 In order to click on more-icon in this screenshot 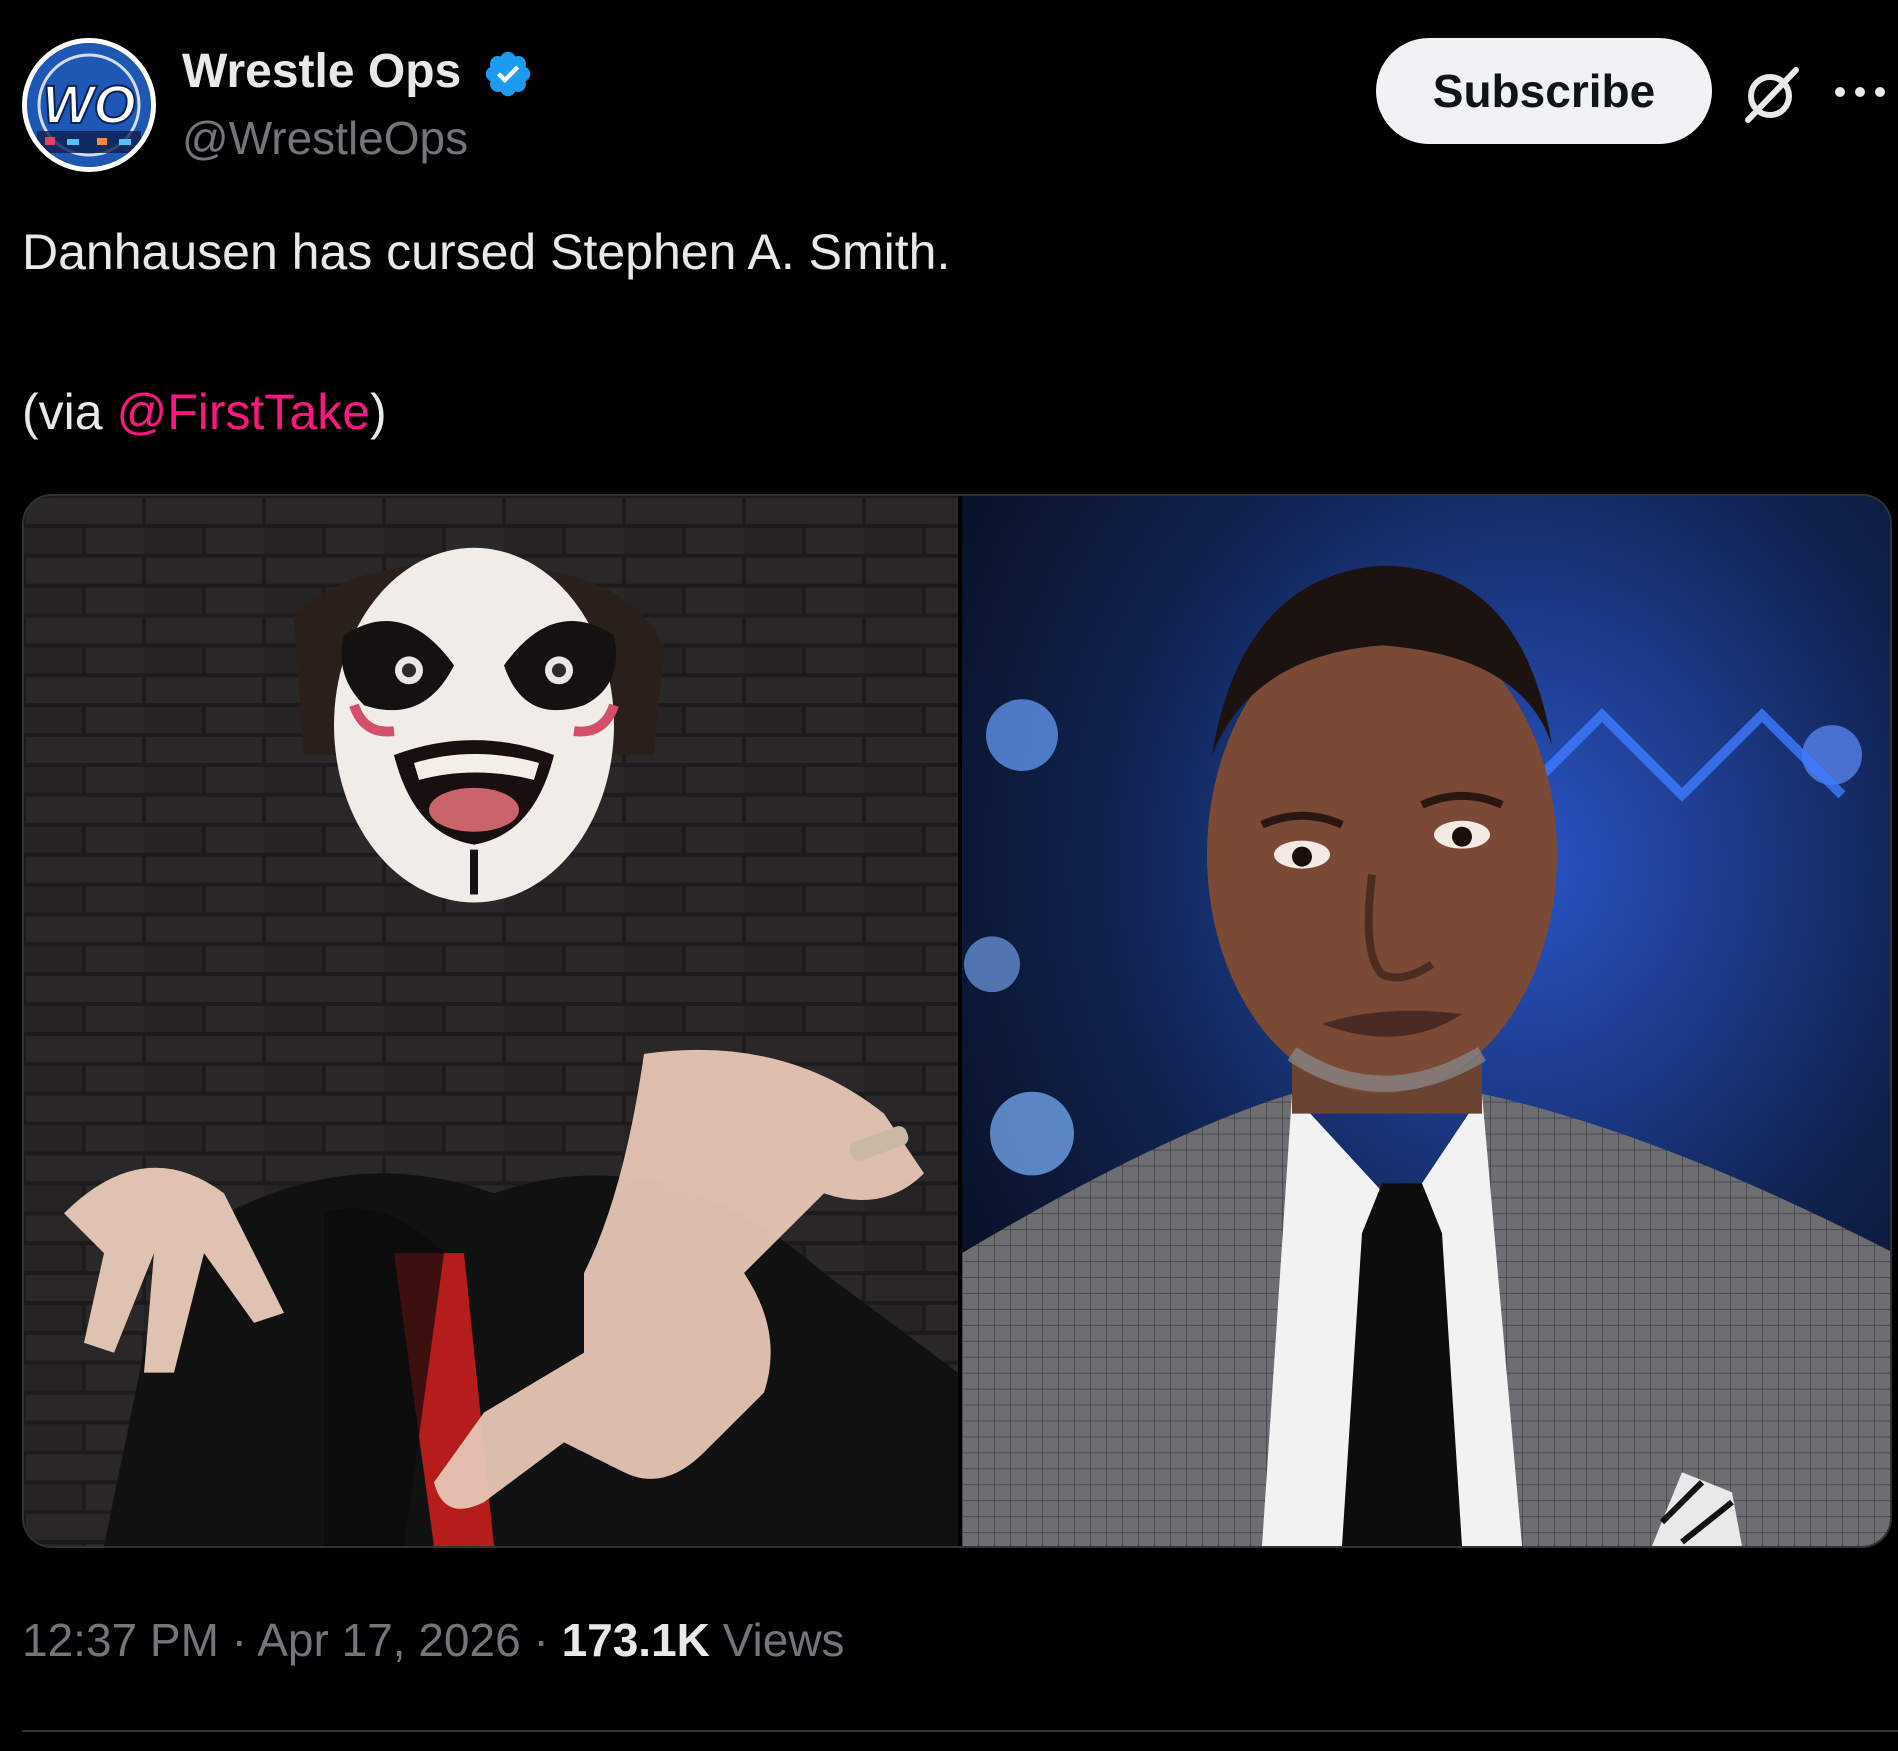, I will do `click(1860, 92)`.